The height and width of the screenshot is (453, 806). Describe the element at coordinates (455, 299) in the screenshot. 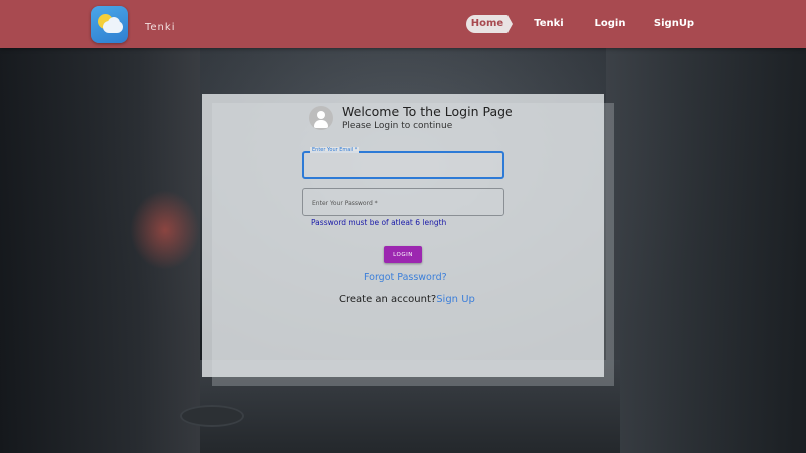

I see `signup-link: Sign Up` at that location.